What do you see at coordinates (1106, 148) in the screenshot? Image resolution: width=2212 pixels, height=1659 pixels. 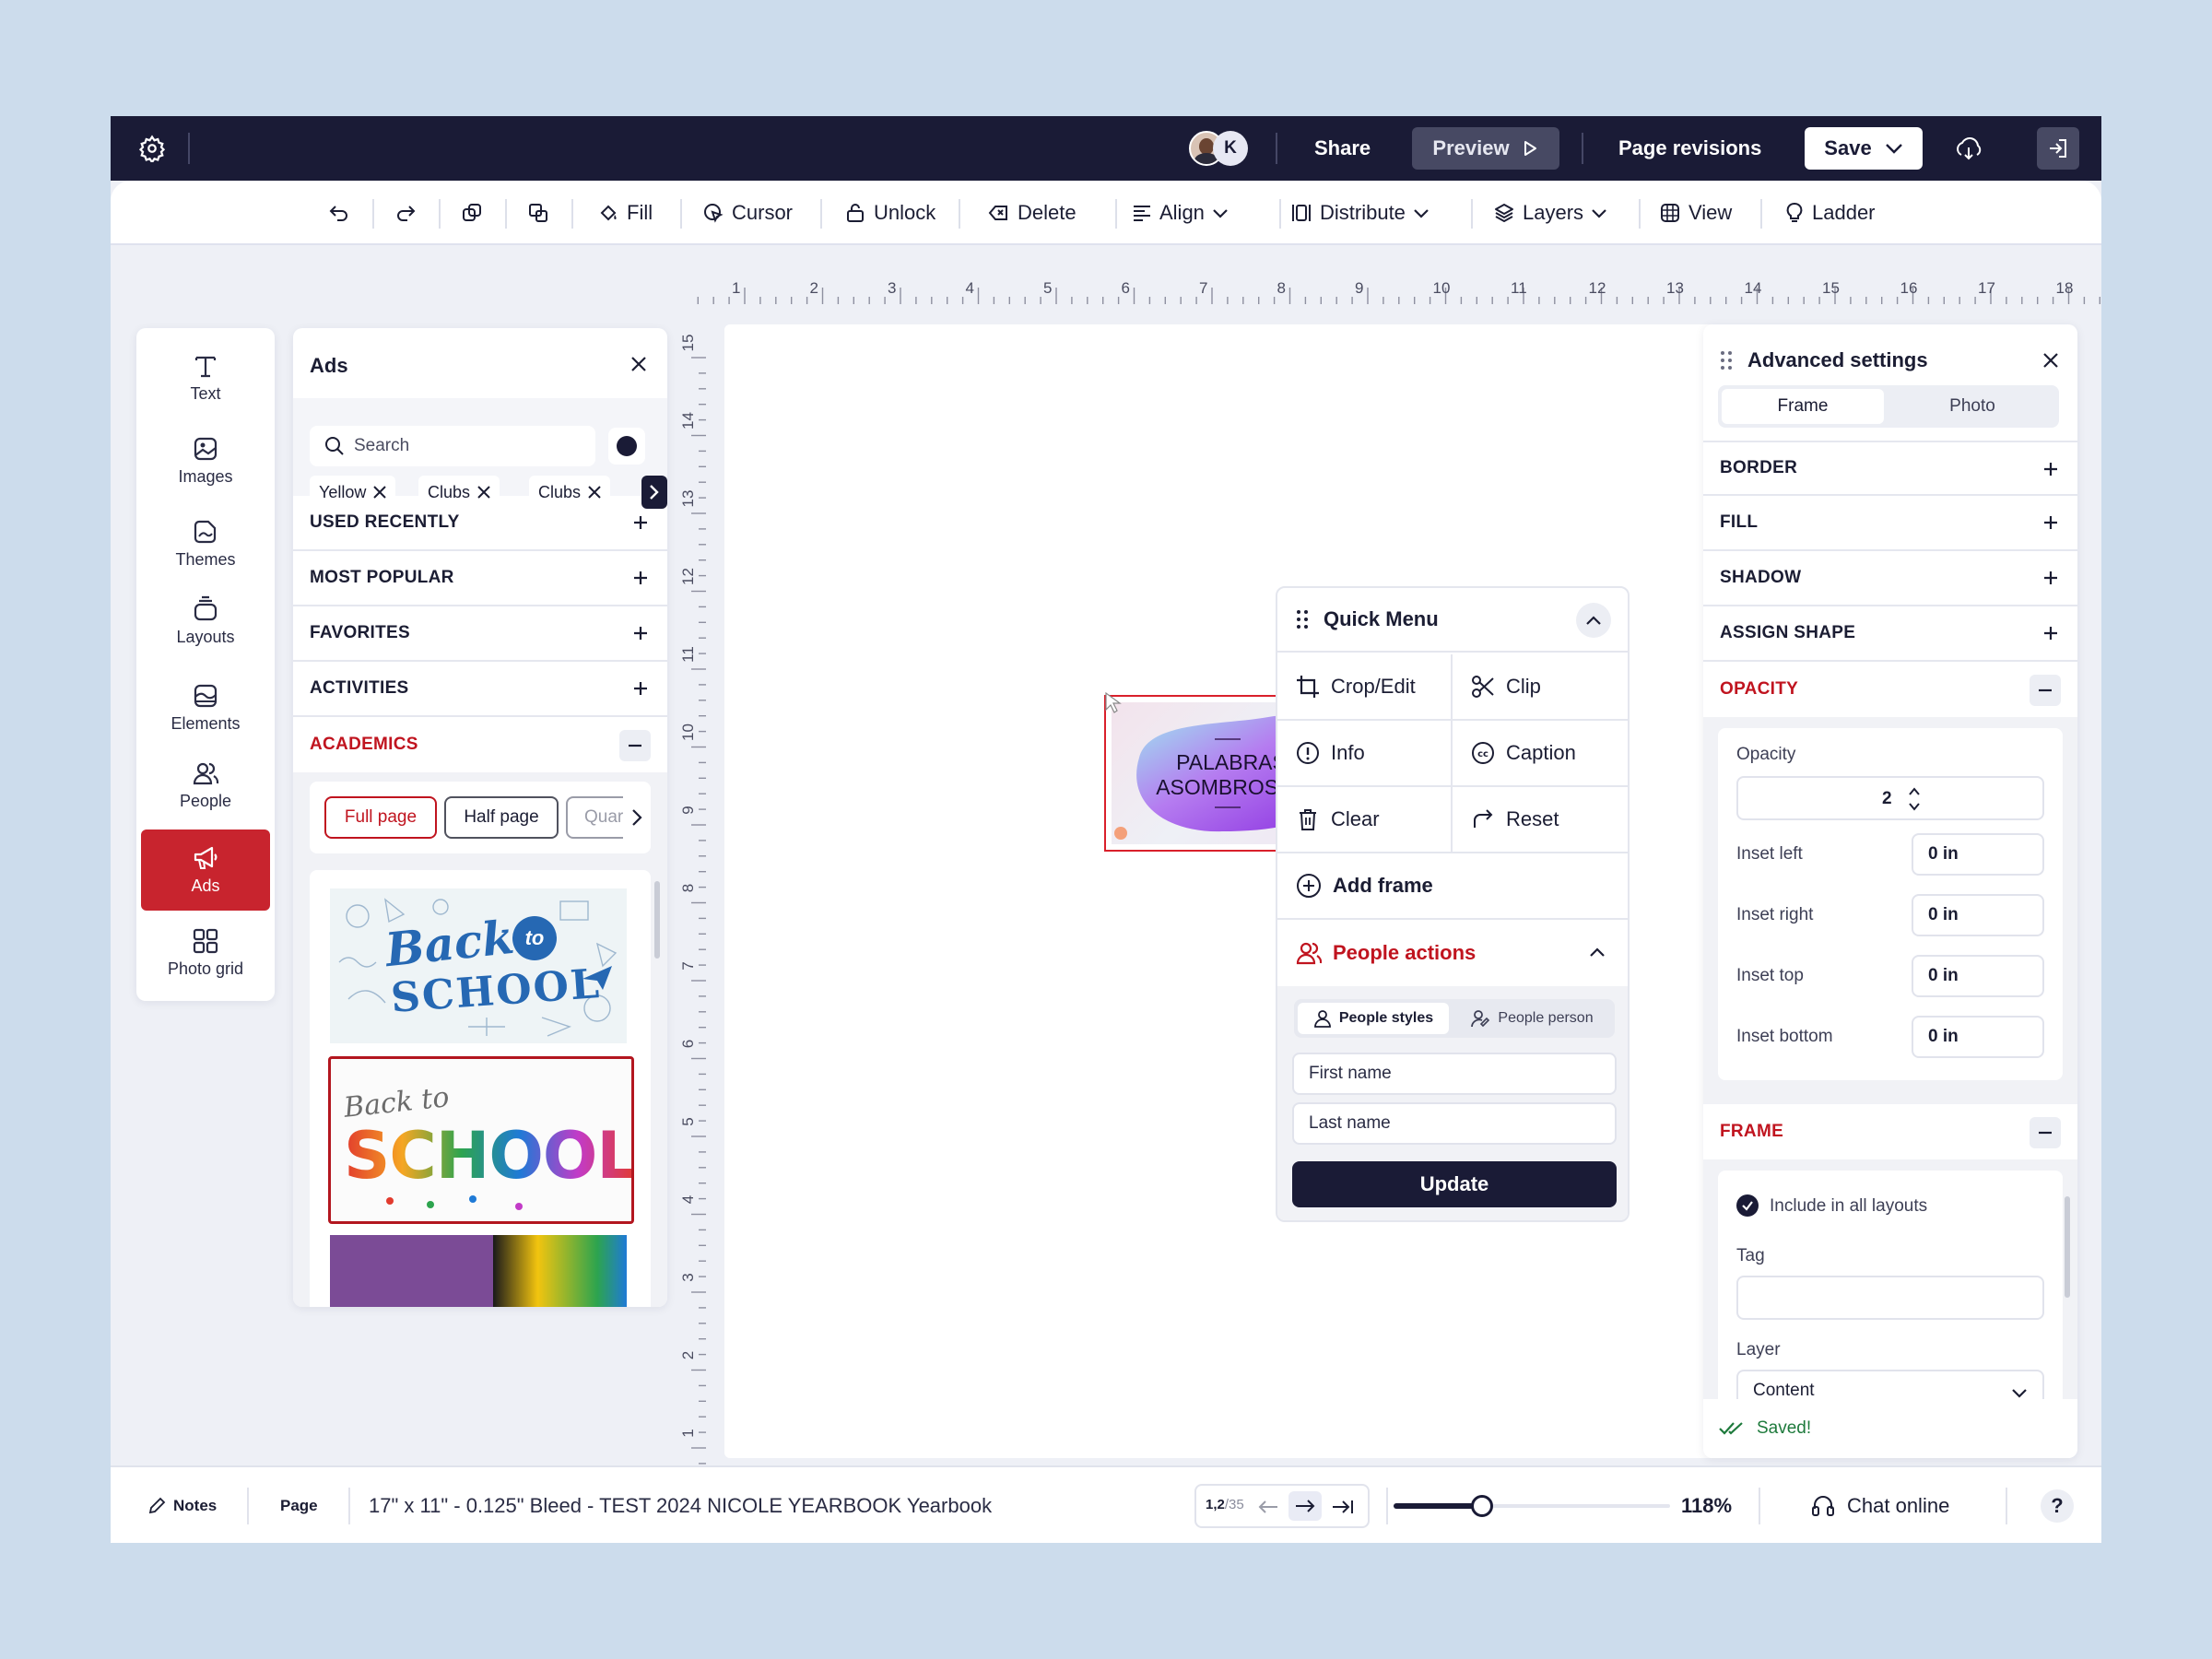 I see `top-bar: K Share Preview Page revisions Save` at bounding box center [1106, 148].